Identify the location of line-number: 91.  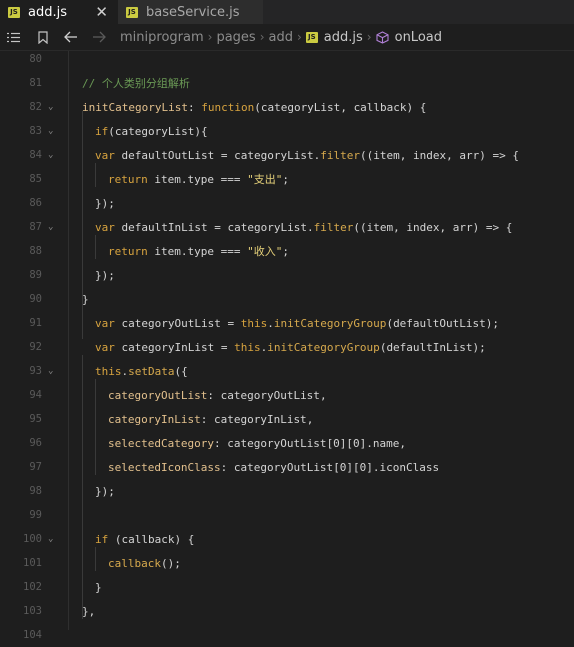
(35, 323).